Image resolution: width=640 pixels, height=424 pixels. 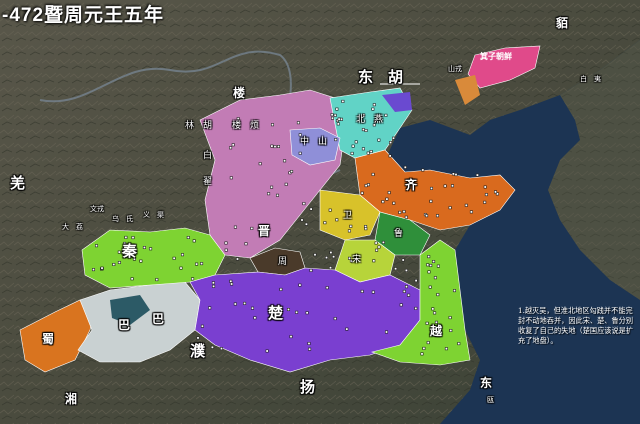 I want to click on label-linhu: 林 胡, so click(x=199, y=126).